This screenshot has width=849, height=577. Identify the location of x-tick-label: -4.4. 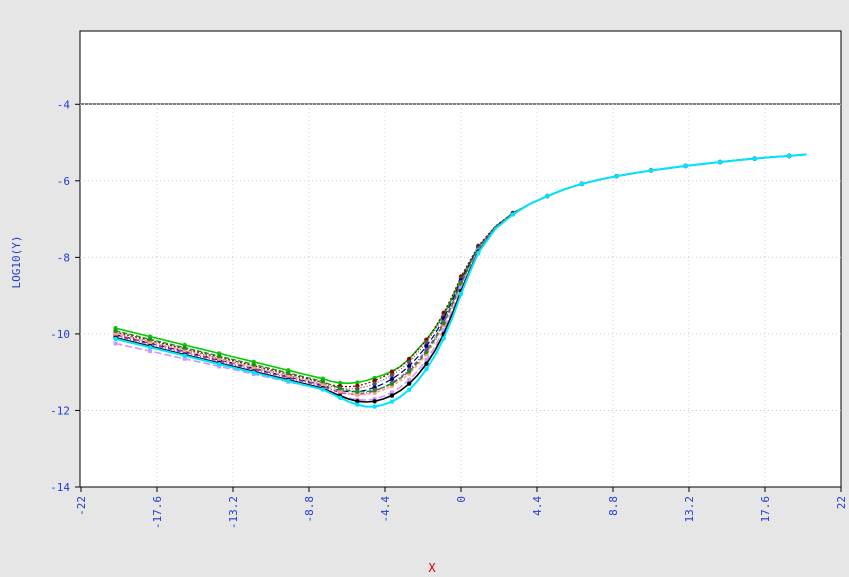
(385, 509).